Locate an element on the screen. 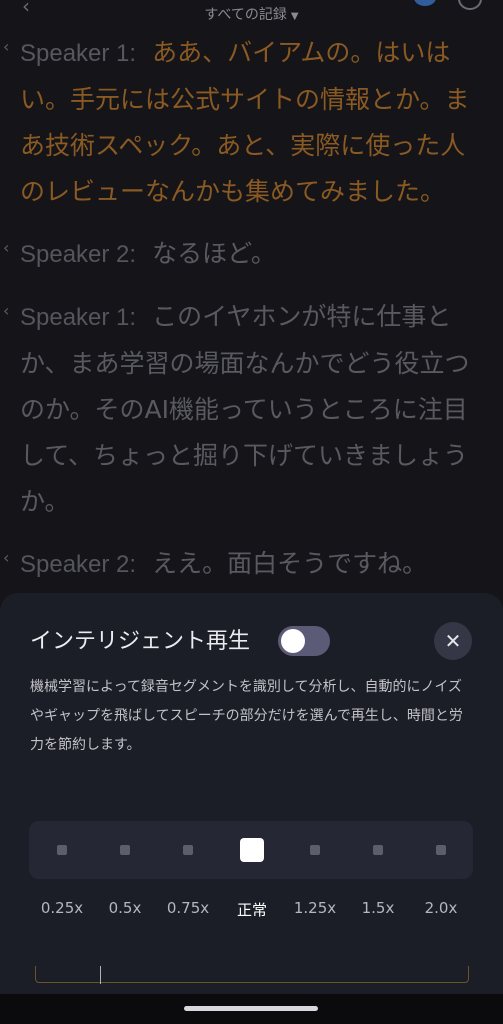 Image resolution: width=503 pixels, height=1024 pixels. speed-slider is located at coordinates (251, 850).